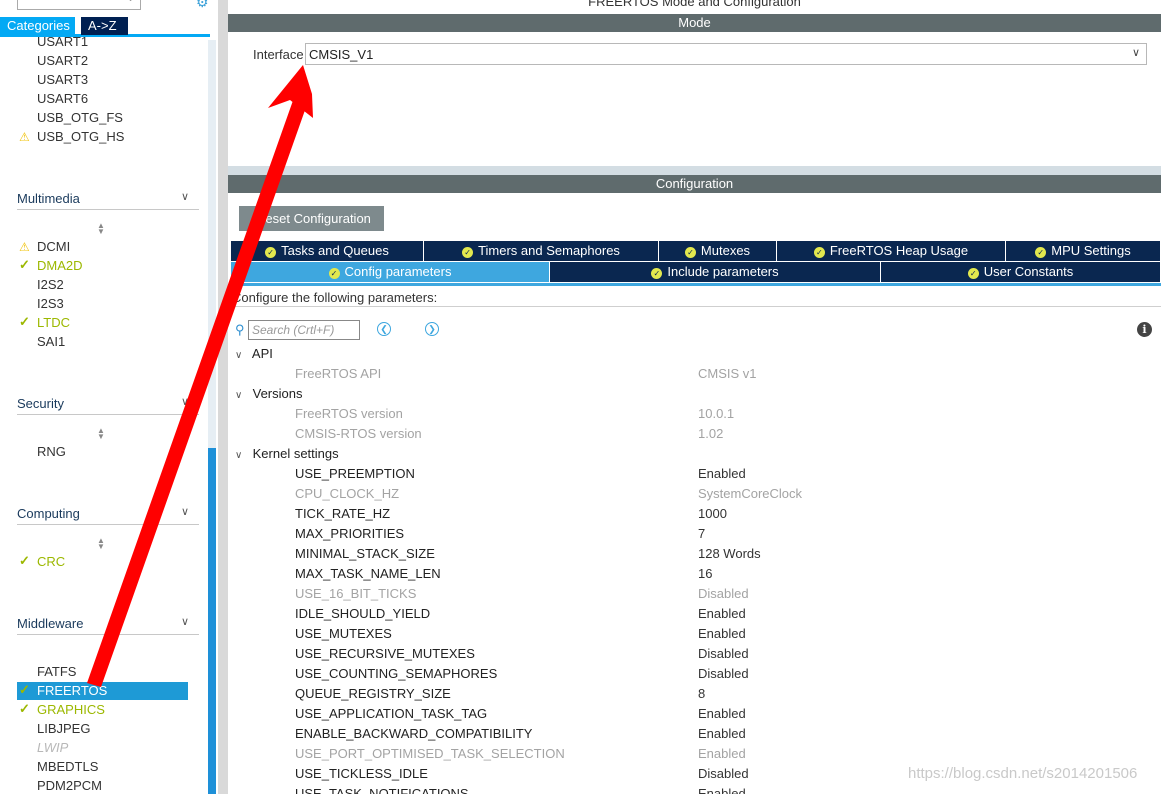  Describe the element at coordinates (60, 266) in the screenshot. I see `list-item: DMA2D` at that location.